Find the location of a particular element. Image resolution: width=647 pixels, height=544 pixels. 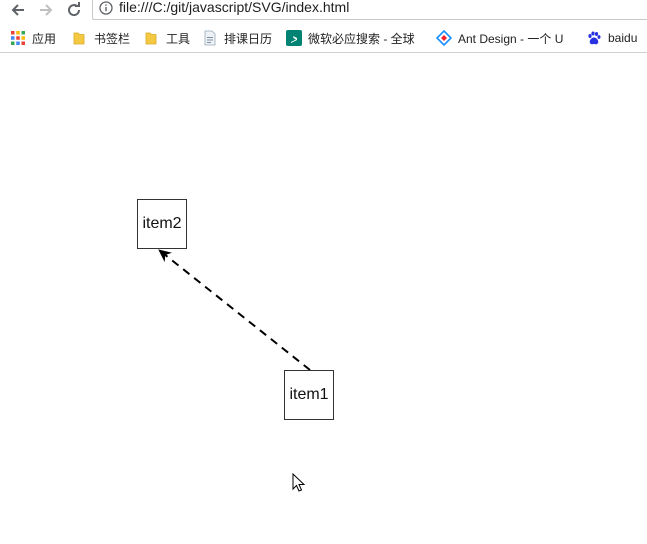

node-item2: item2 is located at coordinates (162, 224).